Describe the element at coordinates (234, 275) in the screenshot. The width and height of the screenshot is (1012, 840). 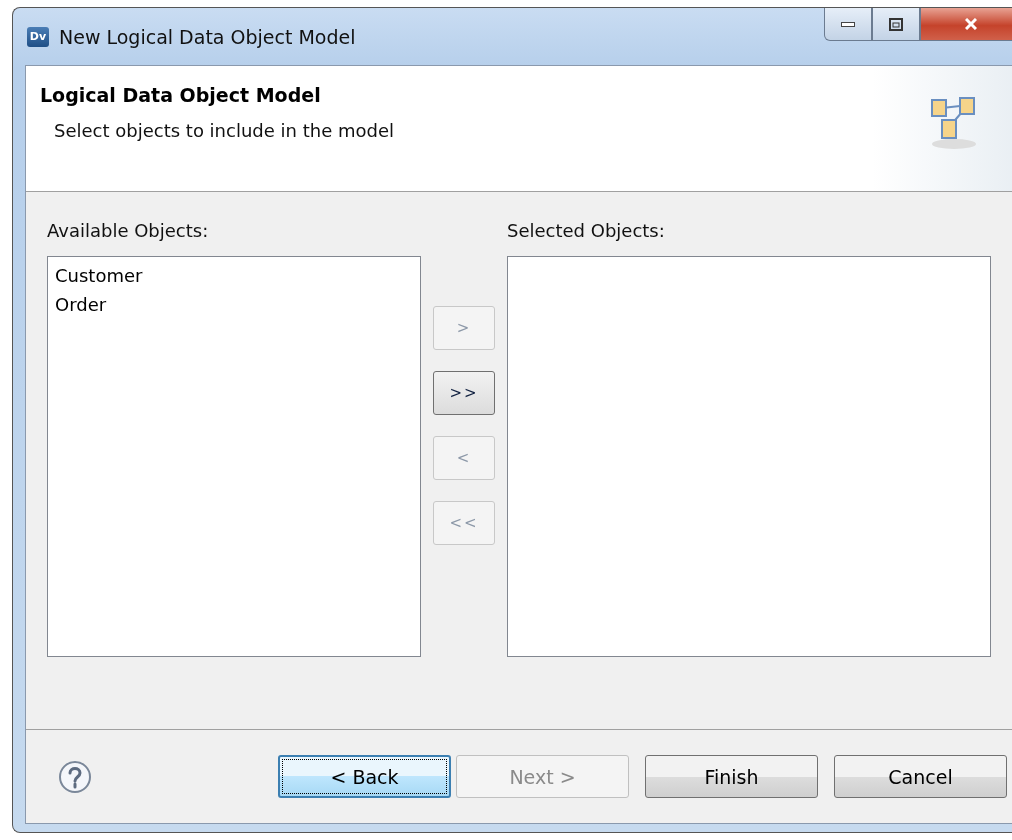
I see `list-item: Customer` at that location.